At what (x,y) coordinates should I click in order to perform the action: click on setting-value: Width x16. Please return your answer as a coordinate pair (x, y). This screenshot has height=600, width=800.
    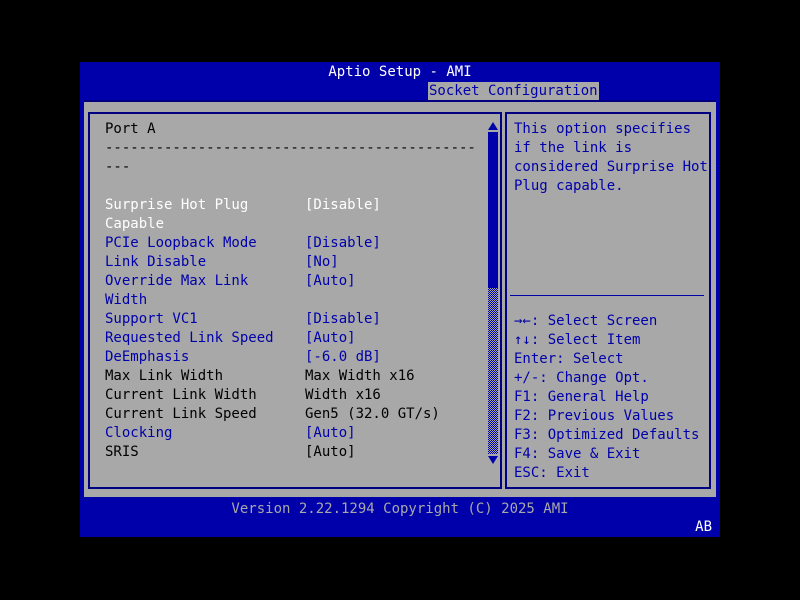
    Looking at the image, I should click on (343, 395).